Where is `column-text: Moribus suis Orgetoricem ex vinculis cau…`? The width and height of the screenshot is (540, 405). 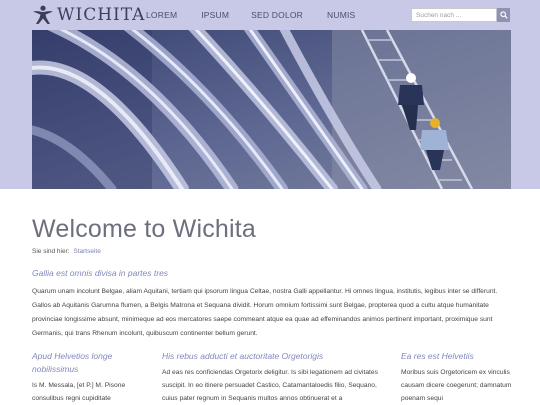
column-text: Moribus suis Orgetoricem ex vinculis cau… is located at coordinates (456, 385).